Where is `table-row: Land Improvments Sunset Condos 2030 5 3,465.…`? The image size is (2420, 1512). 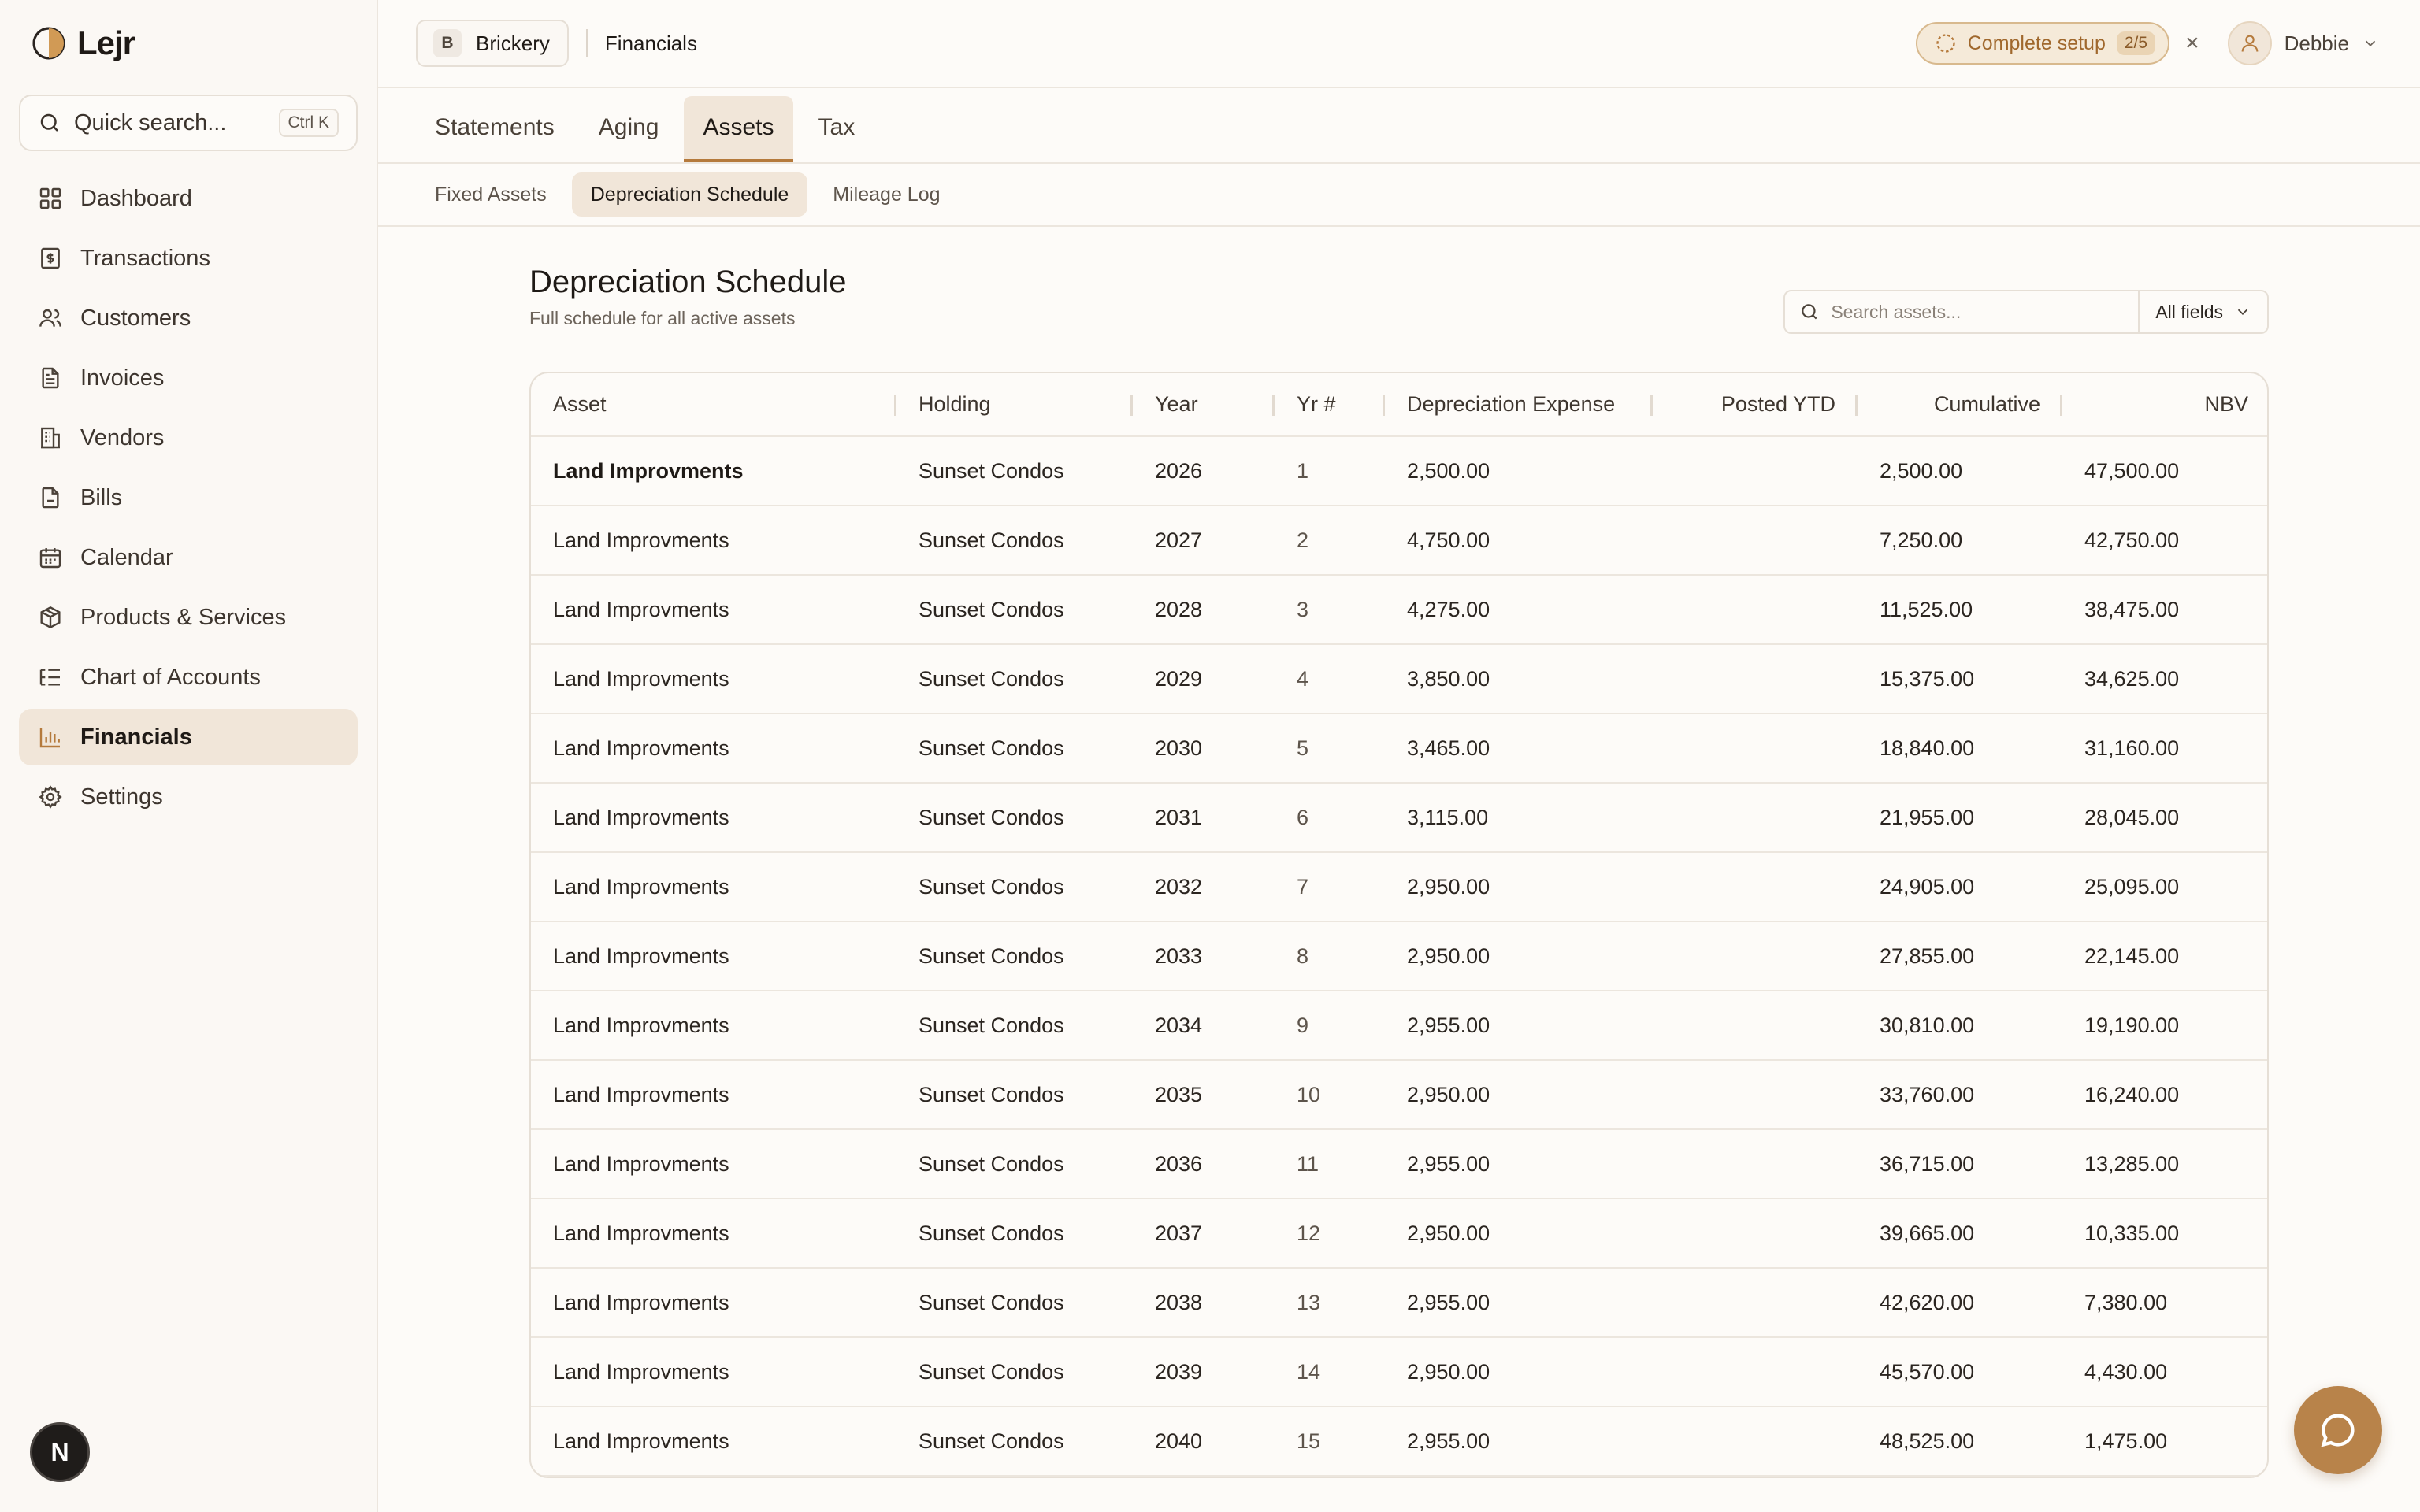 table-row: Land Improvments Sunset Condos 2030 5 3,465.… is located at coordinates (1399, 748).